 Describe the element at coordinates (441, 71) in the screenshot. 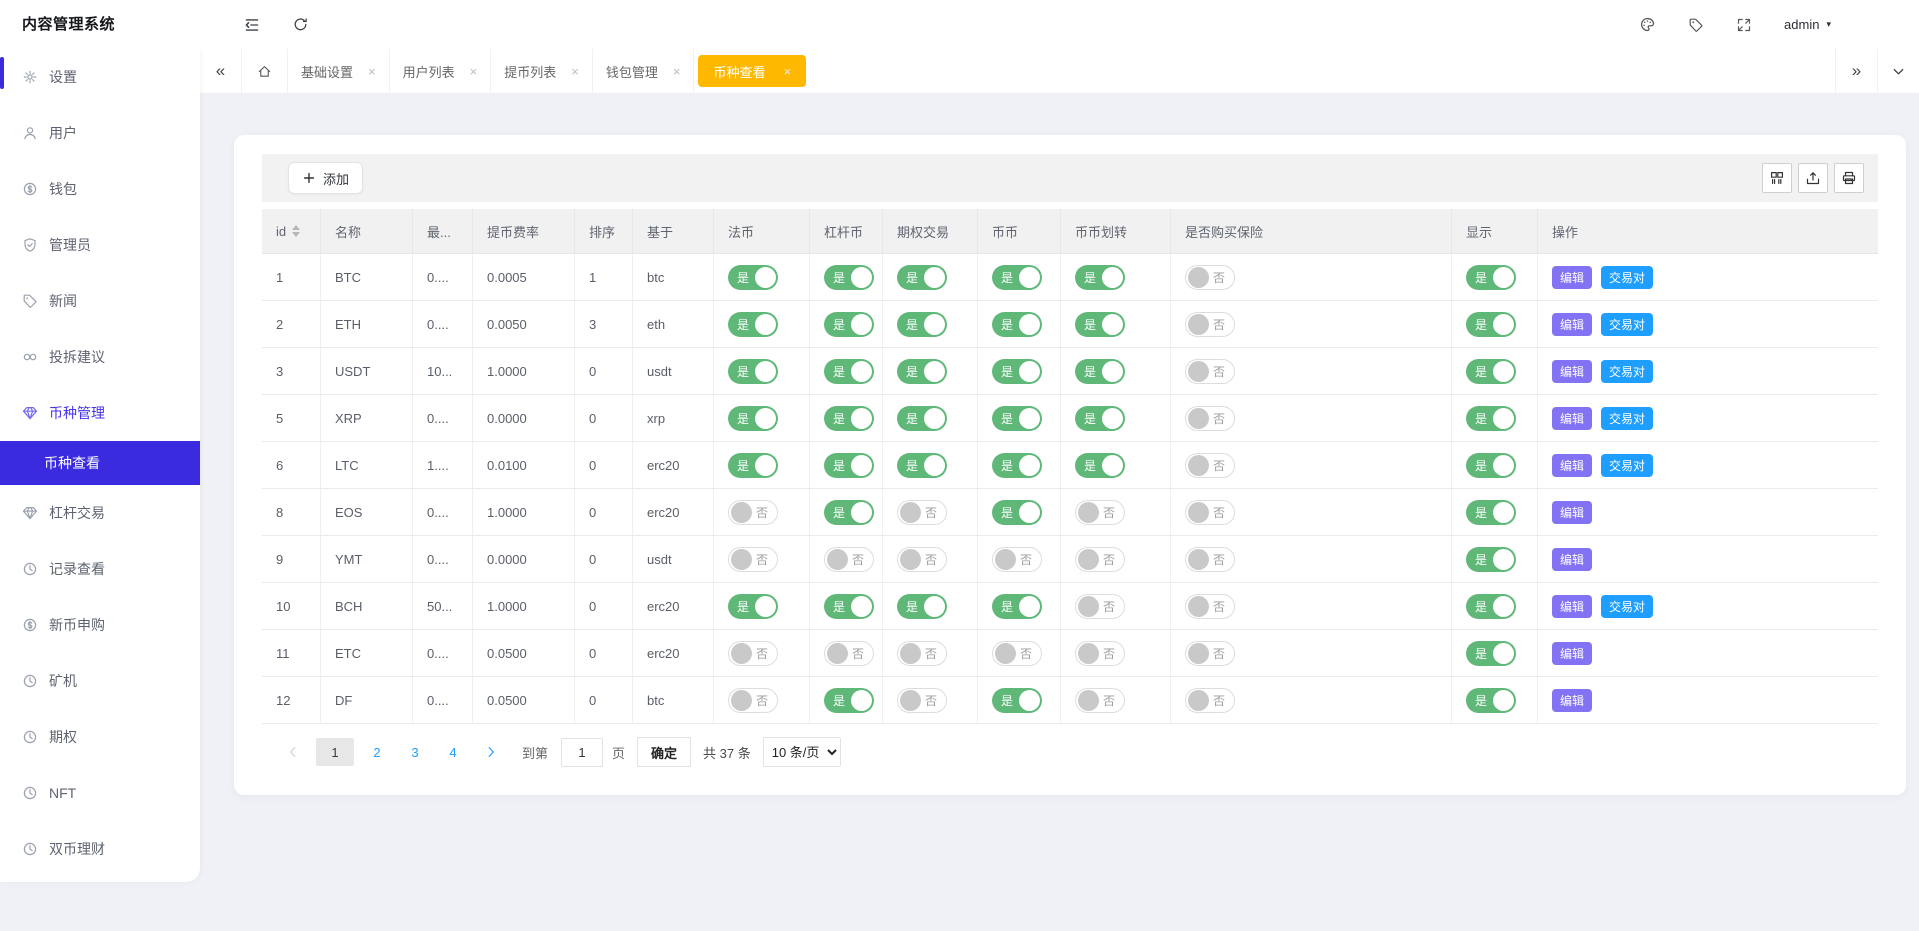

I see `tab-user-list: 用户列表 ×` at that location.